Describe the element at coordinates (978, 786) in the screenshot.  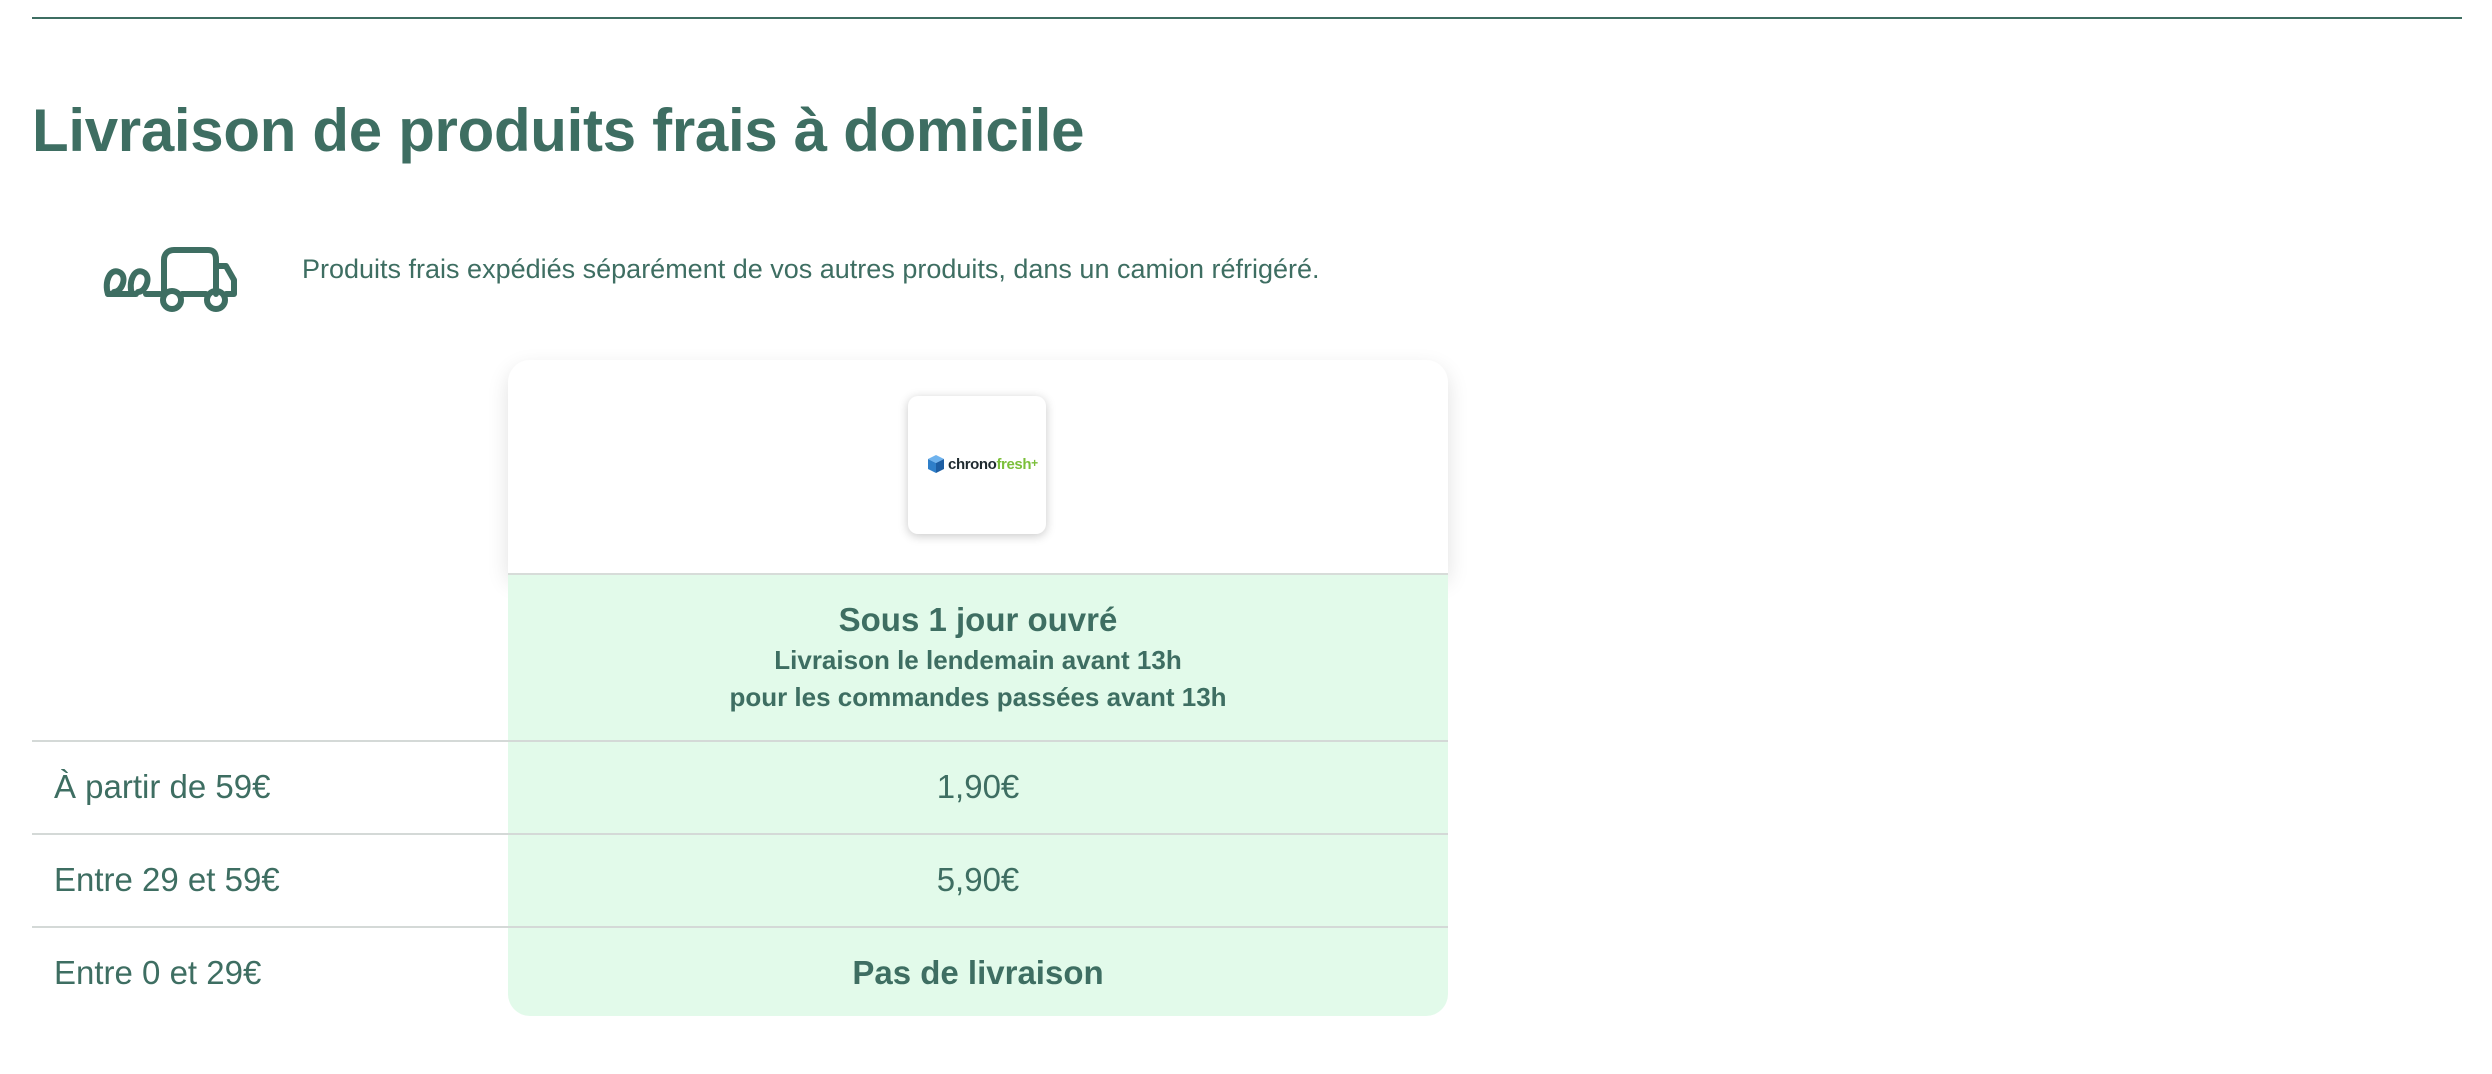
I see `row-value-from-59: 1,90€` at that location.